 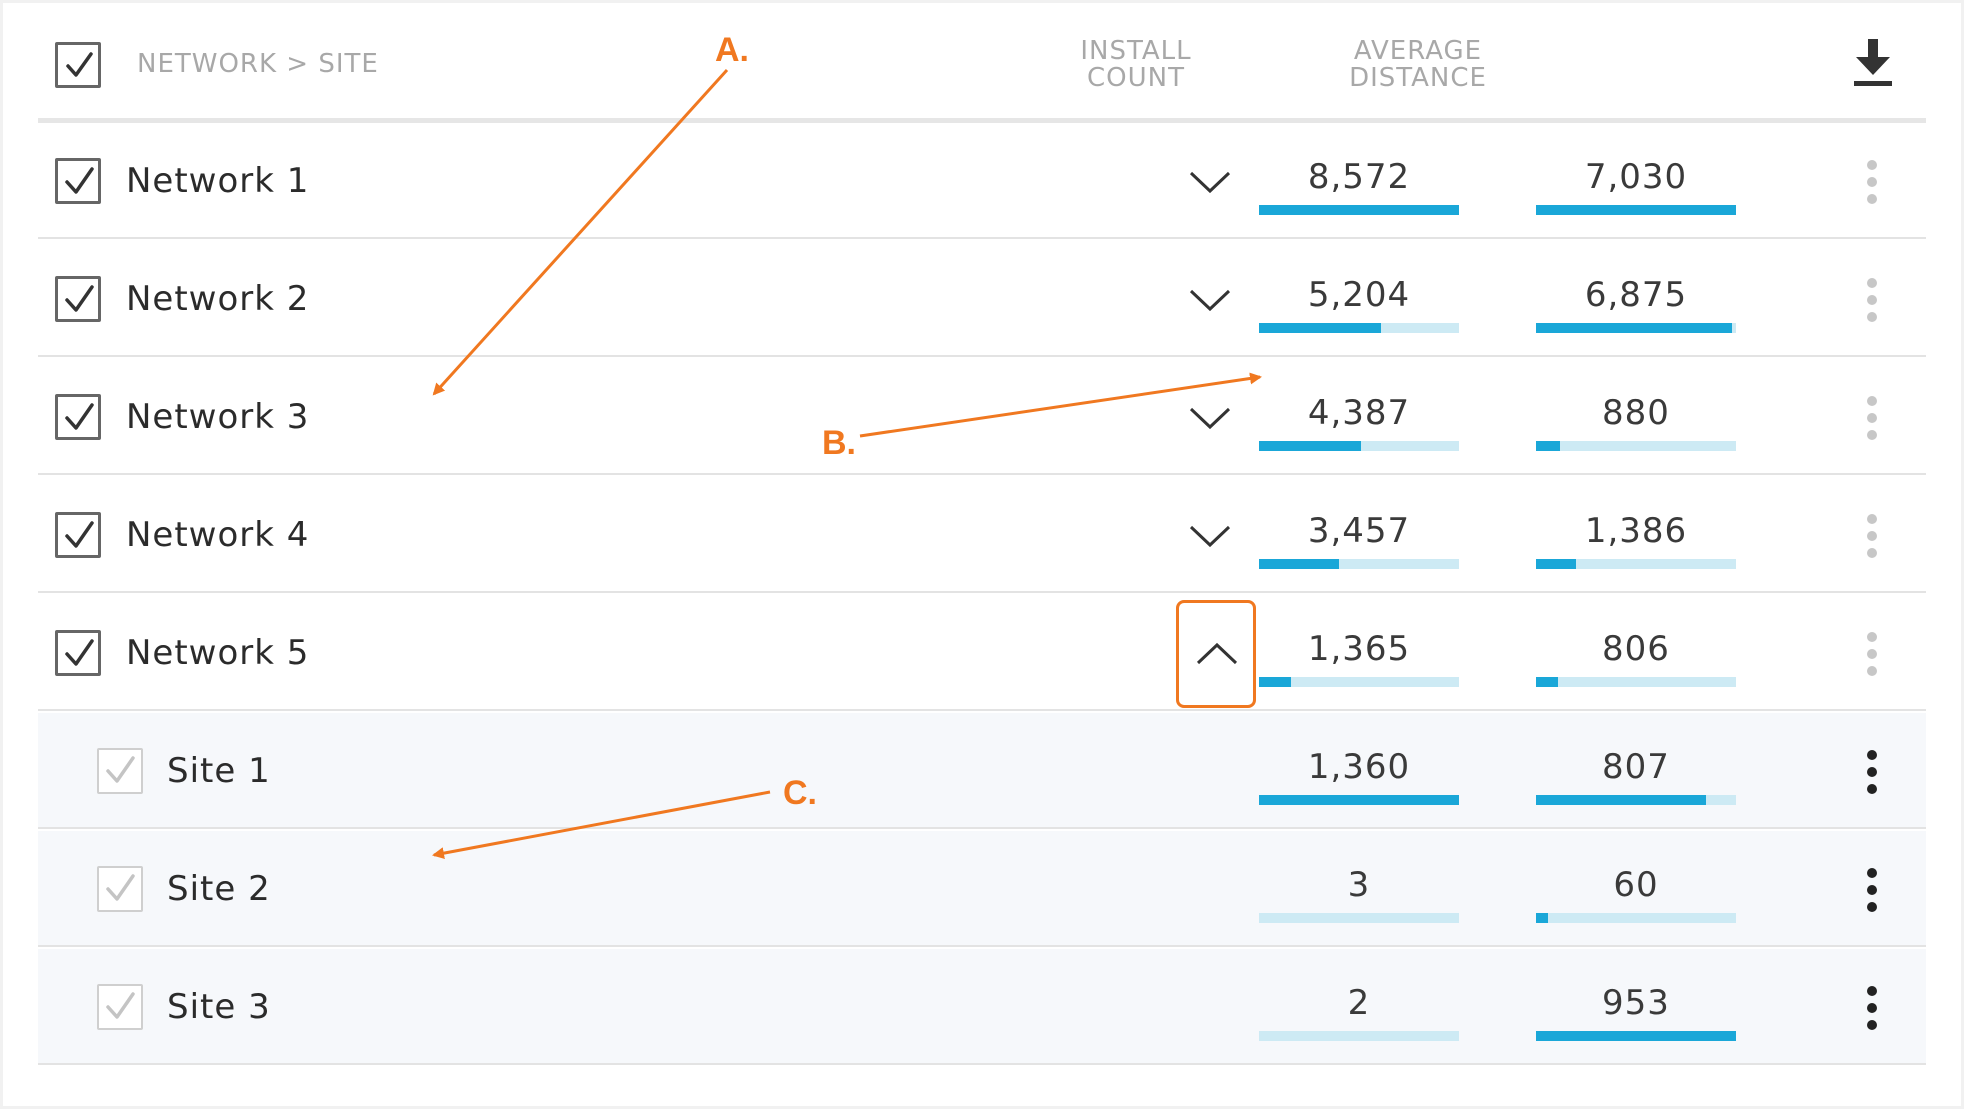 What do you see at coordinates (1873, 63) in the screenshot?
I see `download-icon` at bounding box center [1873, 63].